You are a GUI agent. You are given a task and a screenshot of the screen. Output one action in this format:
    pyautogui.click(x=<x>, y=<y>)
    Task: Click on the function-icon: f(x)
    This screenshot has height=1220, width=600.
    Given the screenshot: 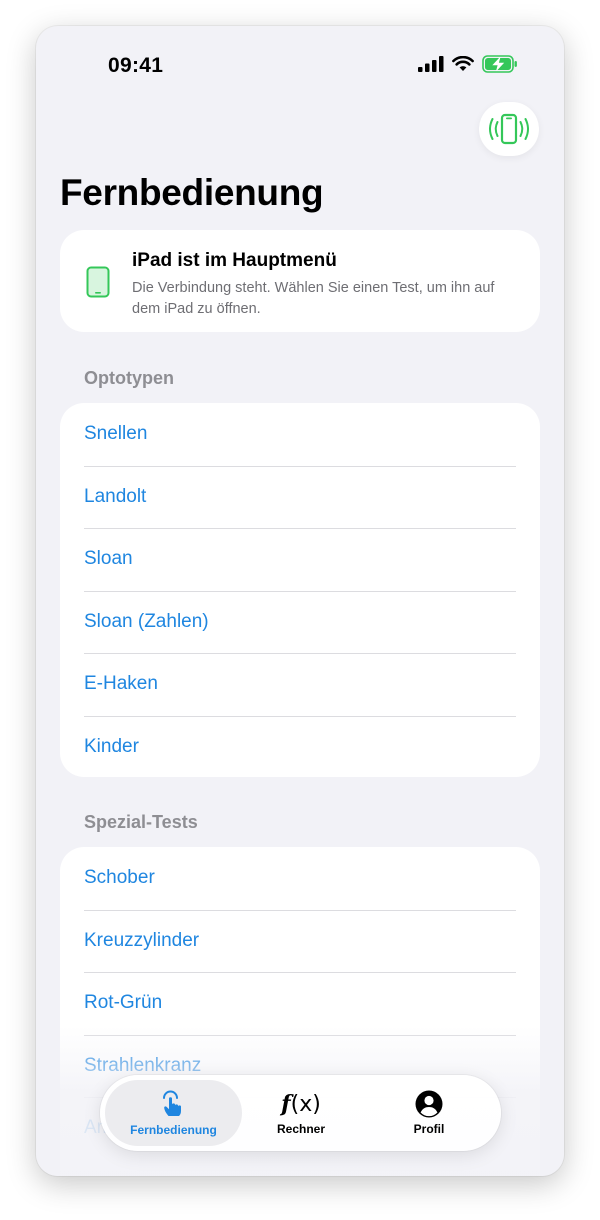 What is the action you would take?
    pyautogui.click(x=301, y=1103)
    